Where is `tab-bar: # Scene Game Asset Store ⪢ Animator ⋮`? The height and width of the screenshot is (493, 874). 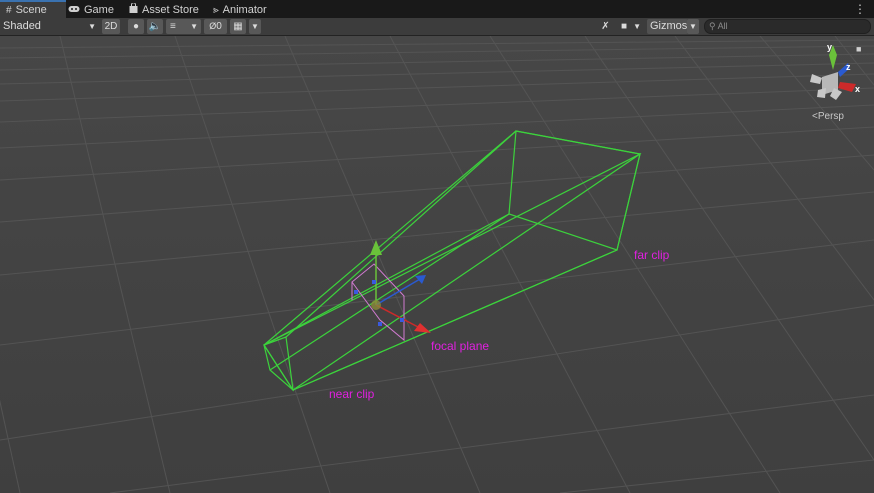 tab-bar: # Scene Game Asset Store ⪢ Animator ⋮ is located at coordinates (437, 9).